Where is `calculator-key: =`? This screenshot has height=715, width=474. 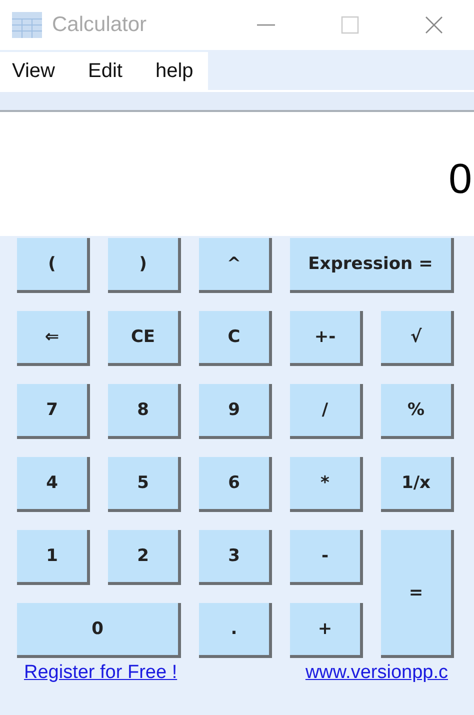
calculator-key: = is located at coordinates (417, 594).